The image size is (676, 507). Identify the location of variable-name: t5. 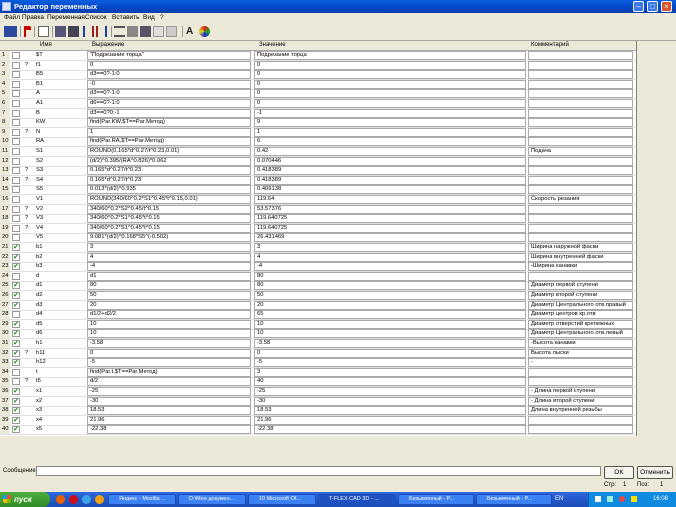
(61, 381).